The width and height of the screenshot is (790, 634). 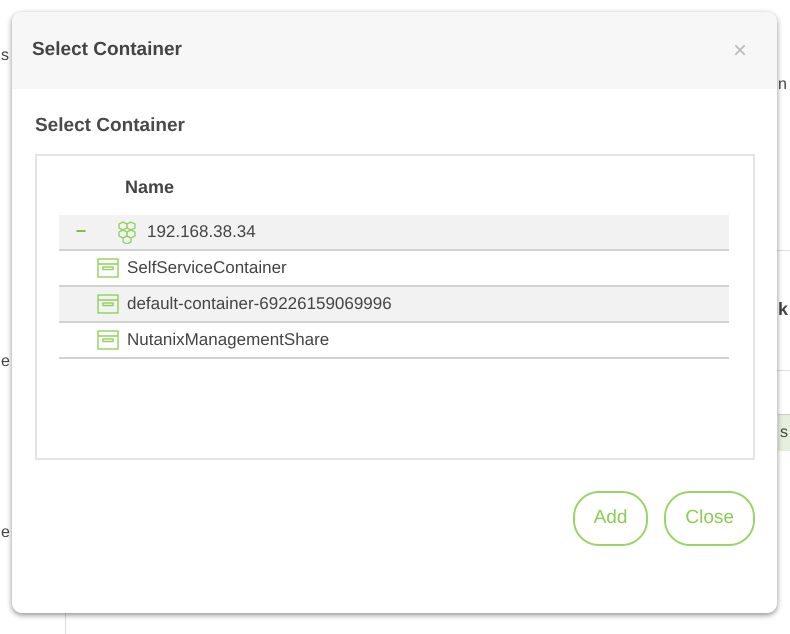 What do you see at coordinates (110, 126) in the screenshot?
I see `section-title: Select Container` at bounding box center [110, 126].